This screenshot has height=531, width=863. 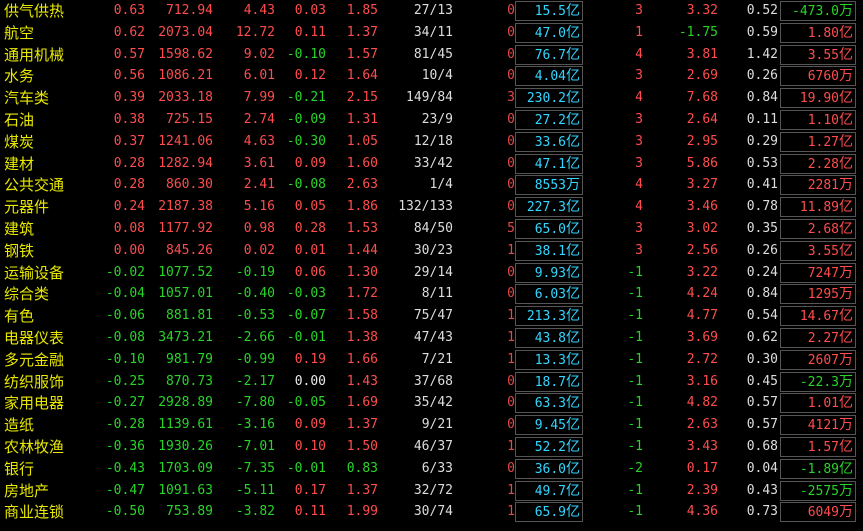 What do you see at coordinates (573, 185) in the screenshot?
I see `turnover-unit: 万` at bounding box center [573, 185].